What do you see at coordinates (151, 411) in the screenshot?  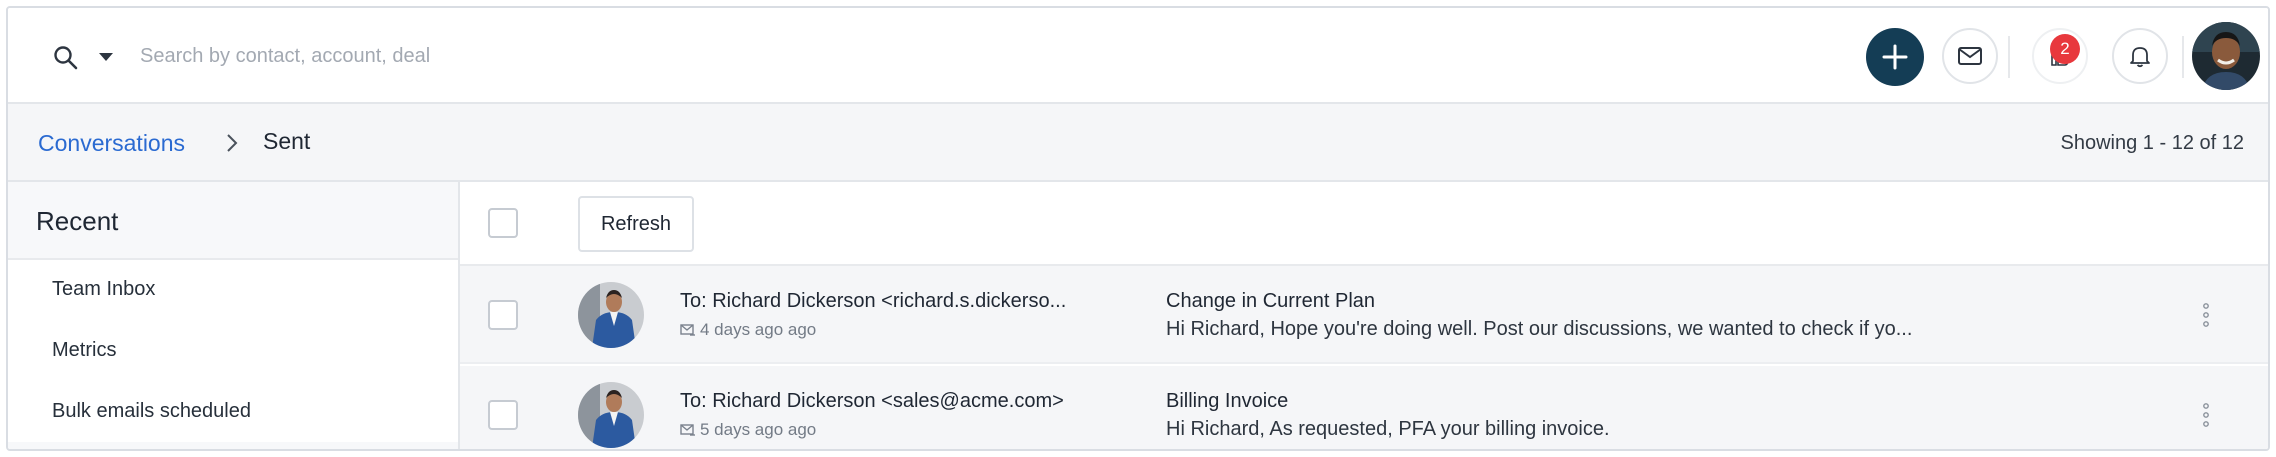 I see `sidebar-item-label: Bulk emails scheduled` at bounding box center [151, 411].